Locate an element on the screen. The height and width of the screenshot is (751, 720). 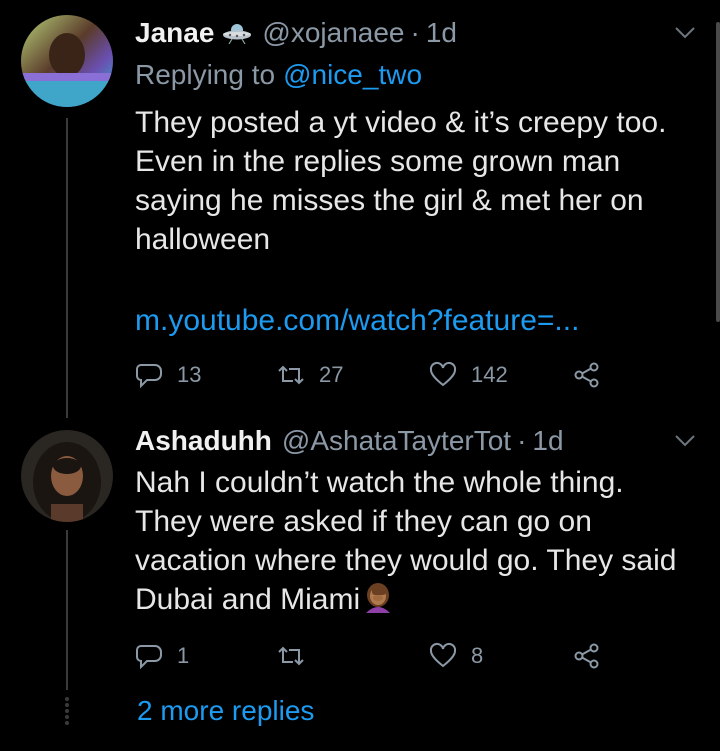
avatar-janae is located at coordinates (67, 61).